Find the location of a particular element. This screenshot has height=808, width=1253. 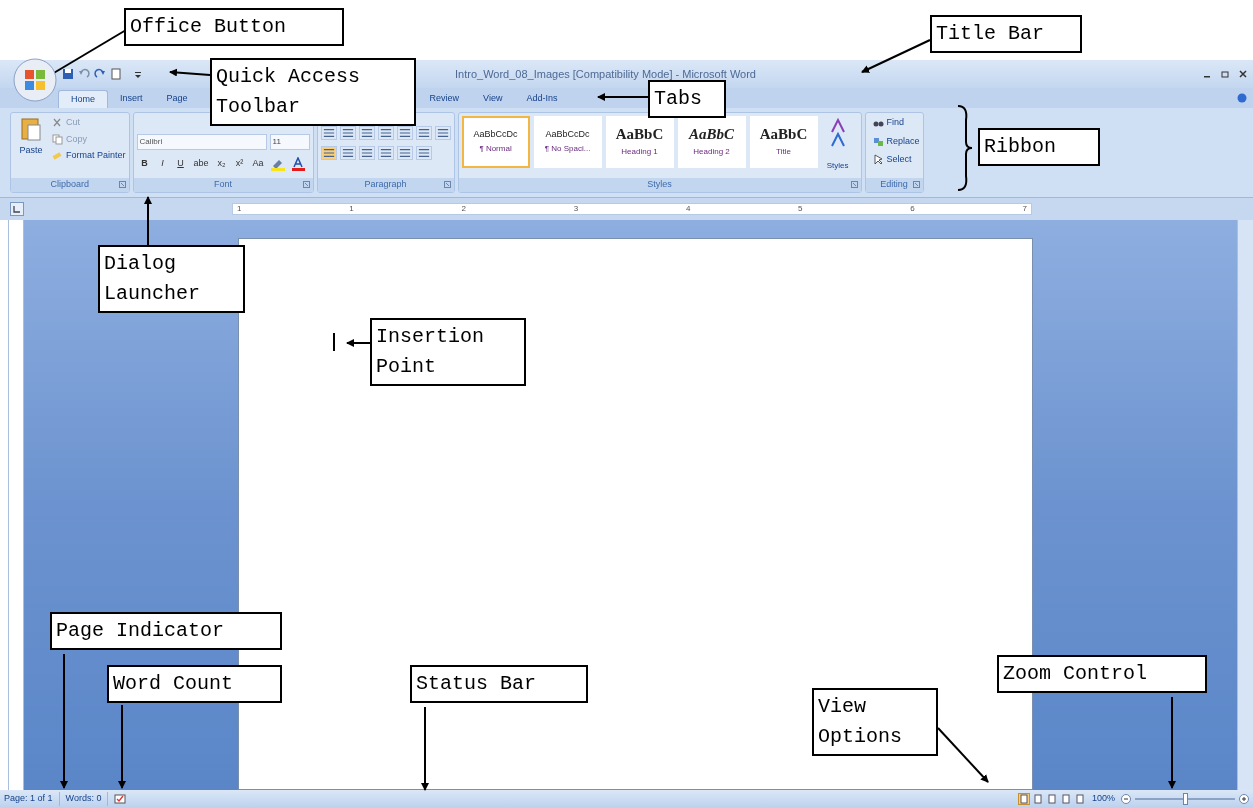

ribbon-tab: Home is located at coordinates (83, 99).